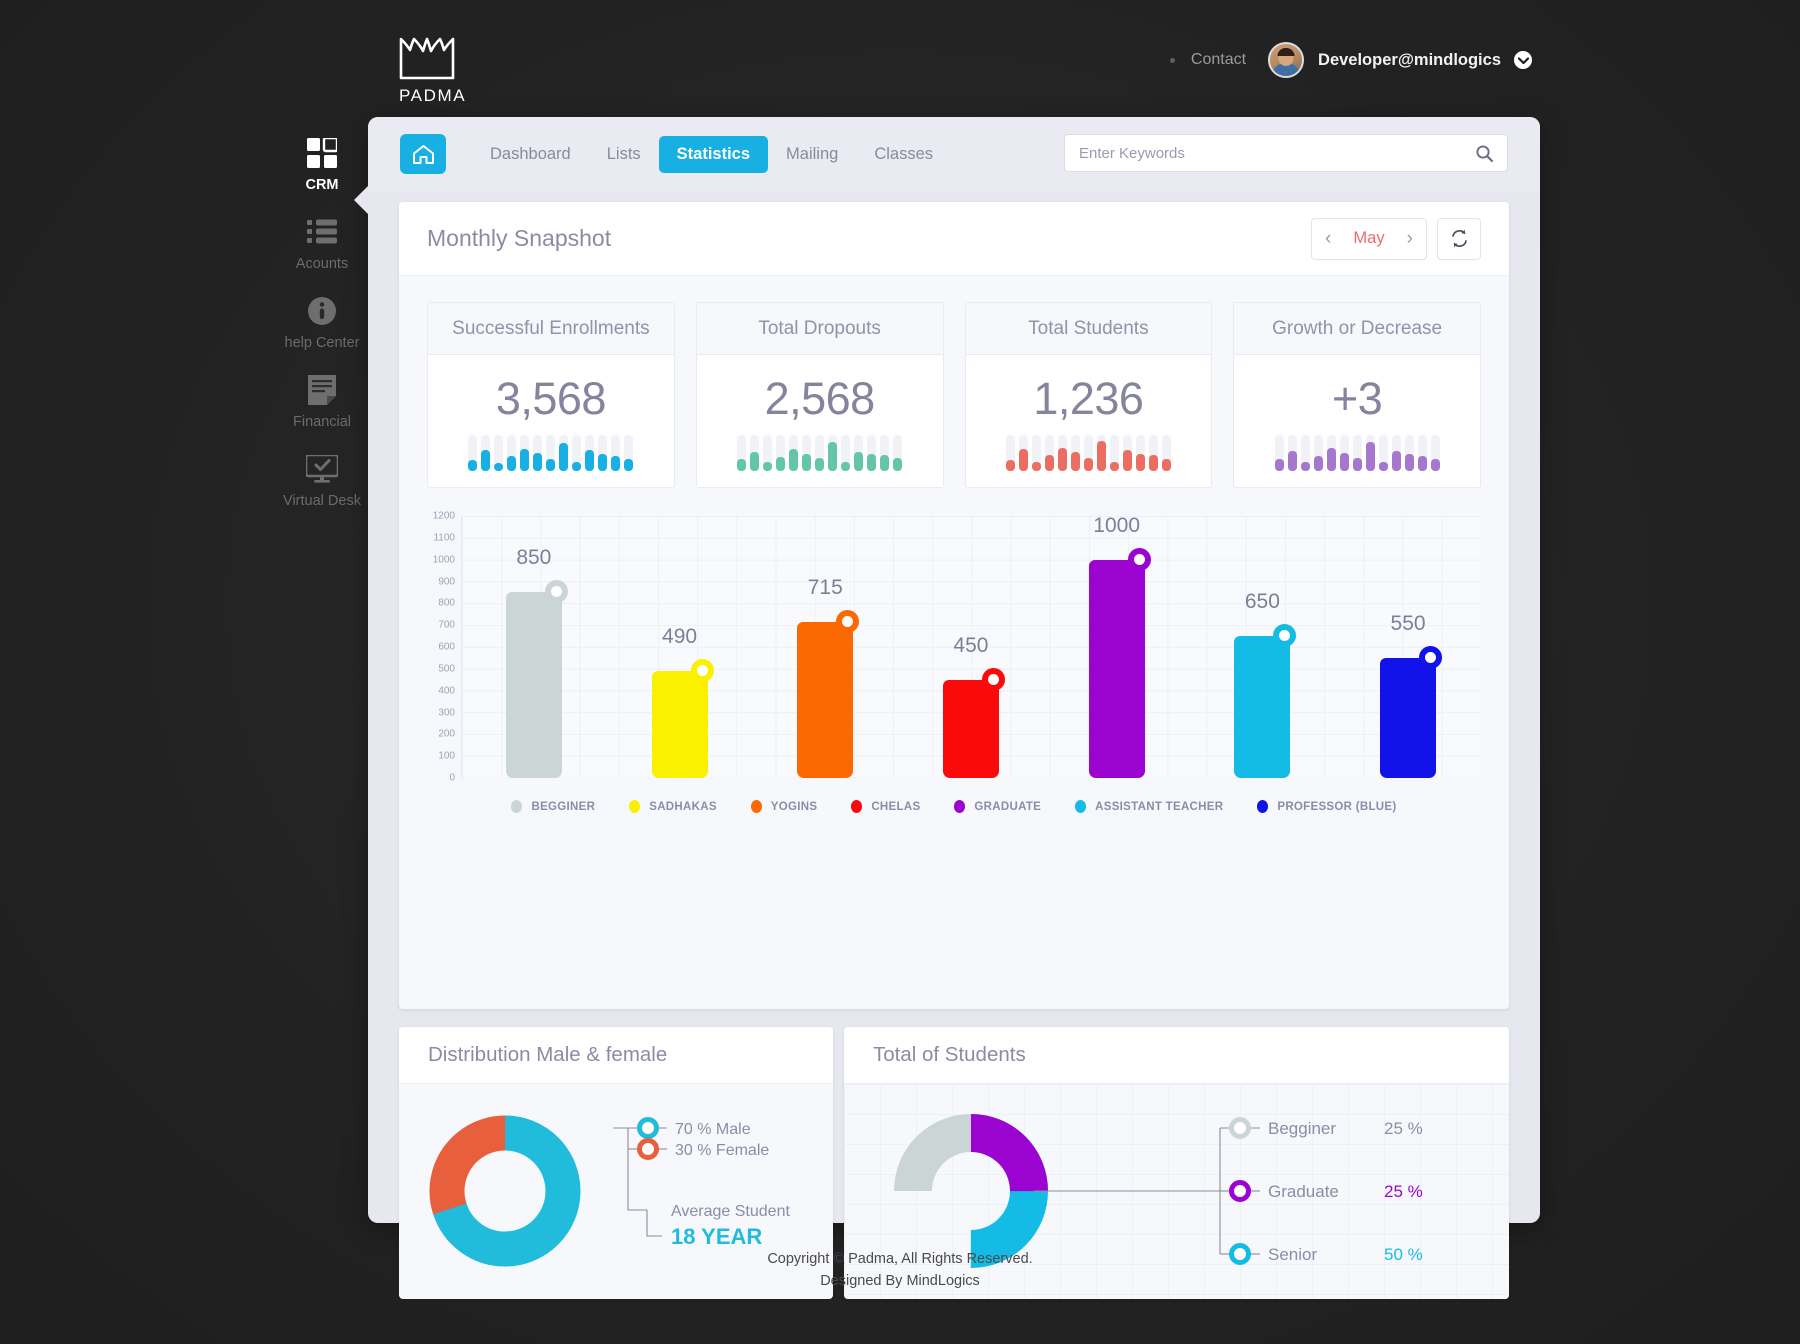 This screenshot has width=1800, height=1344. I want to click on y-axis-tick: 1000, so click(443, 560).